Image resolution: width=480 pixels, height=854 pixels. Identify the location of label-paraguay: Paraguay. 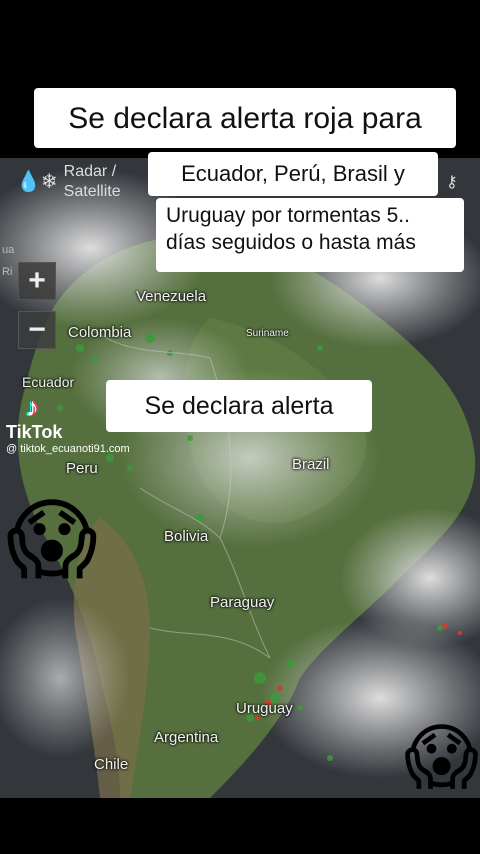
(242, 602).